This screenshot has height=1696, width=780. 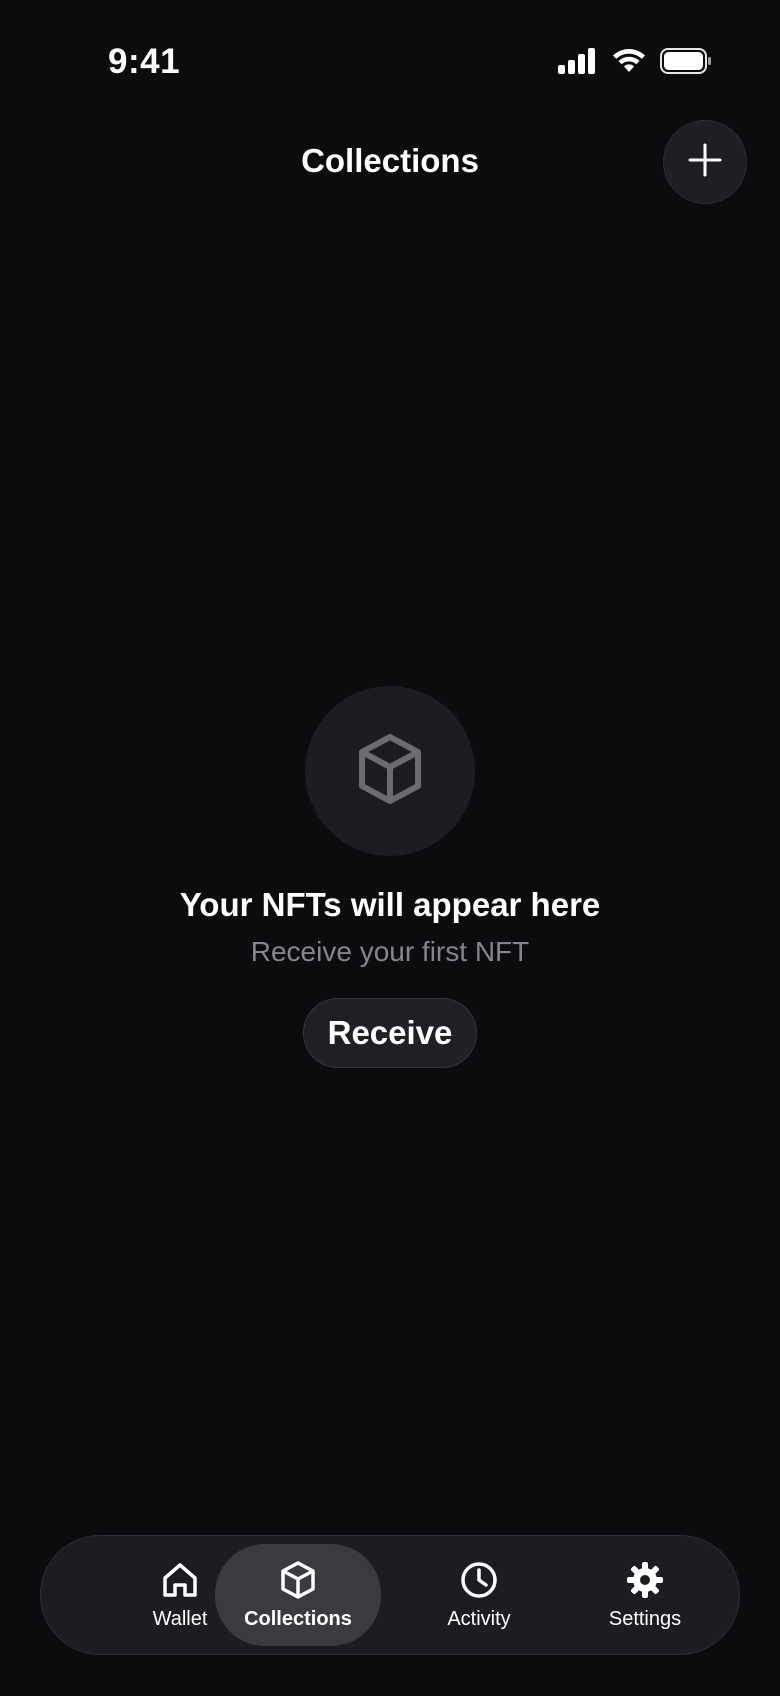 I want to click on empty-state-subtitle: Receive your first NFT, so click(x=390, y=951).